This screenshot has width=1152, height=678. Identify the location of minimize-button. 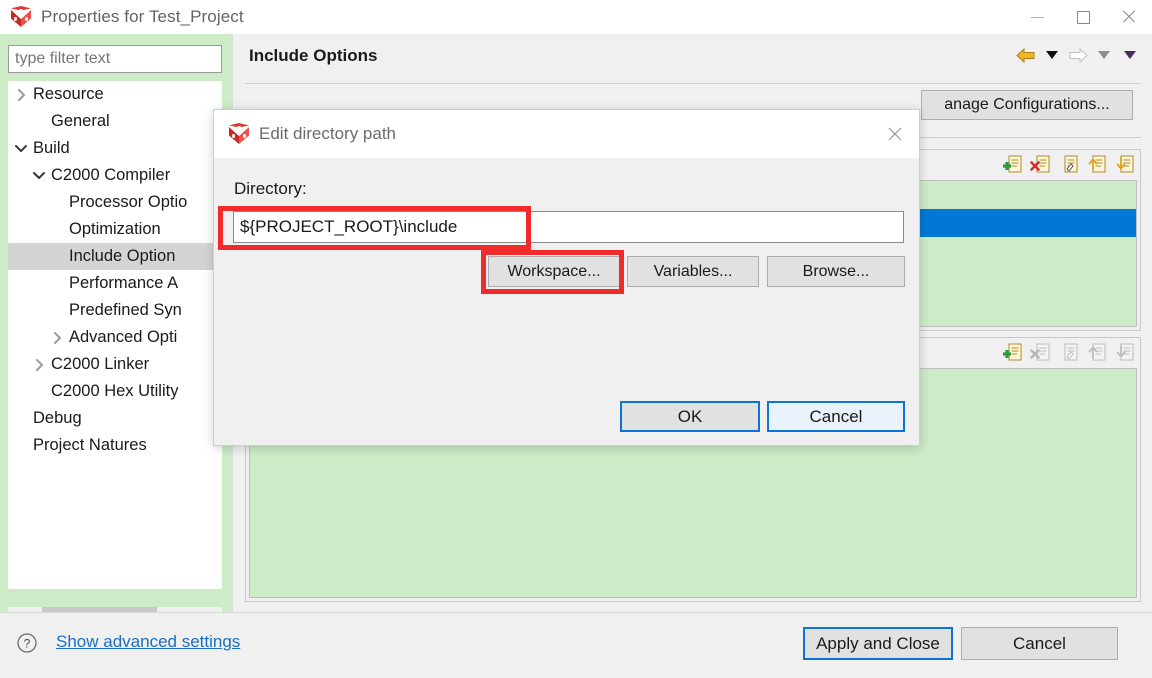
(1037, 17).